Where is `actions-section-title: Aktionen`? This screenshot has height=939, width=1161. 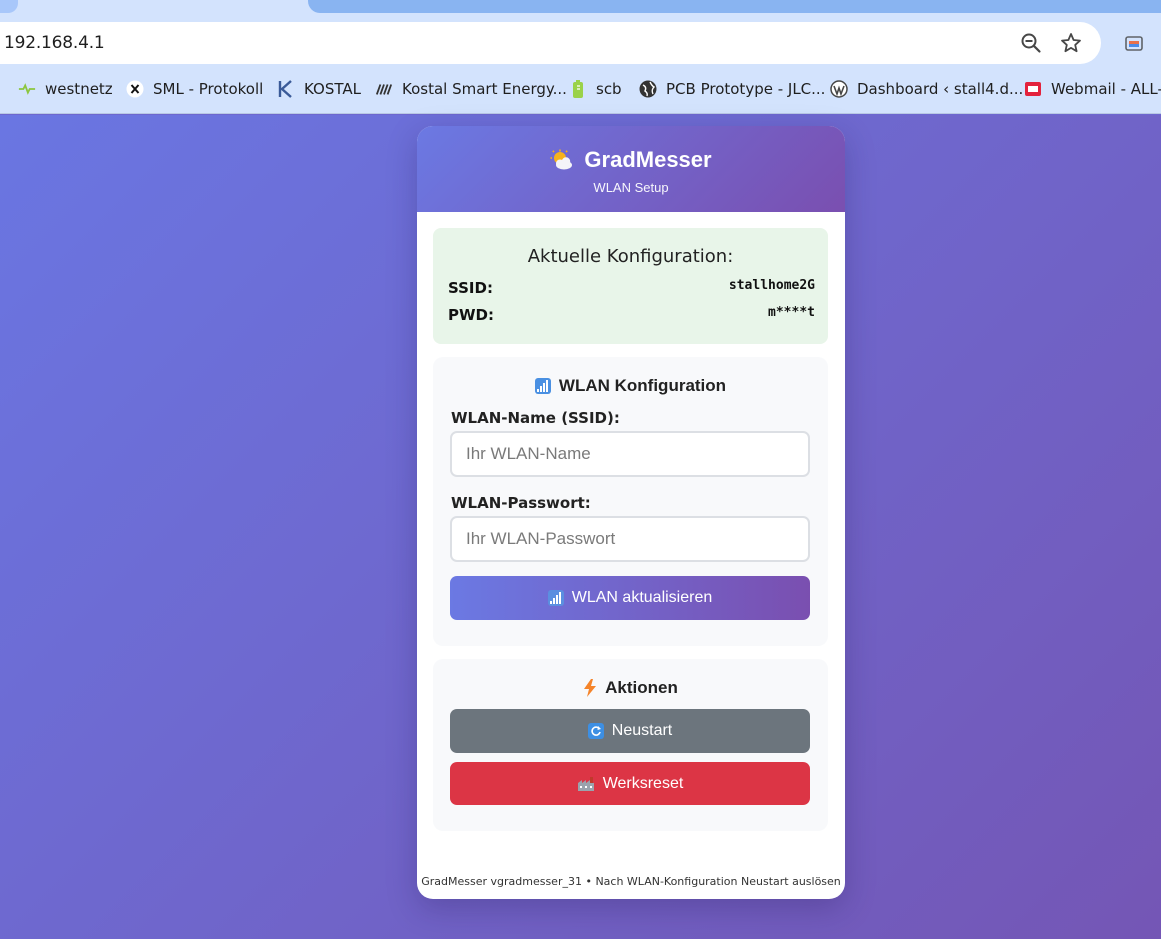 actions-section-title: Aktionen is located at coordinates (630, 688).